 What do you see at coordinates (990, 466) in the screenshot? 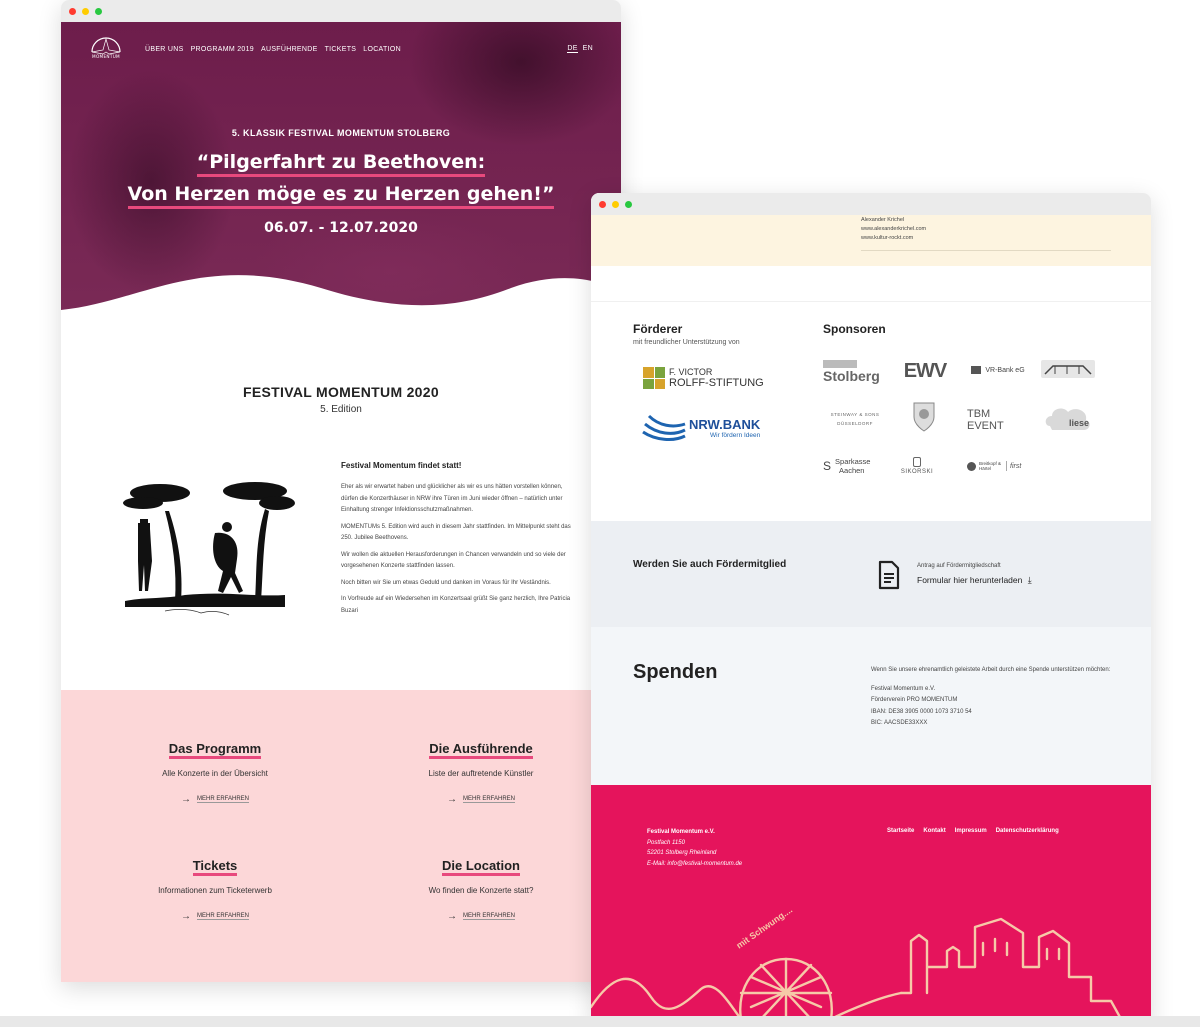
I see `breitkopf-wordmark: Breitkopf & Härtel` at bounding box center [990, 466].